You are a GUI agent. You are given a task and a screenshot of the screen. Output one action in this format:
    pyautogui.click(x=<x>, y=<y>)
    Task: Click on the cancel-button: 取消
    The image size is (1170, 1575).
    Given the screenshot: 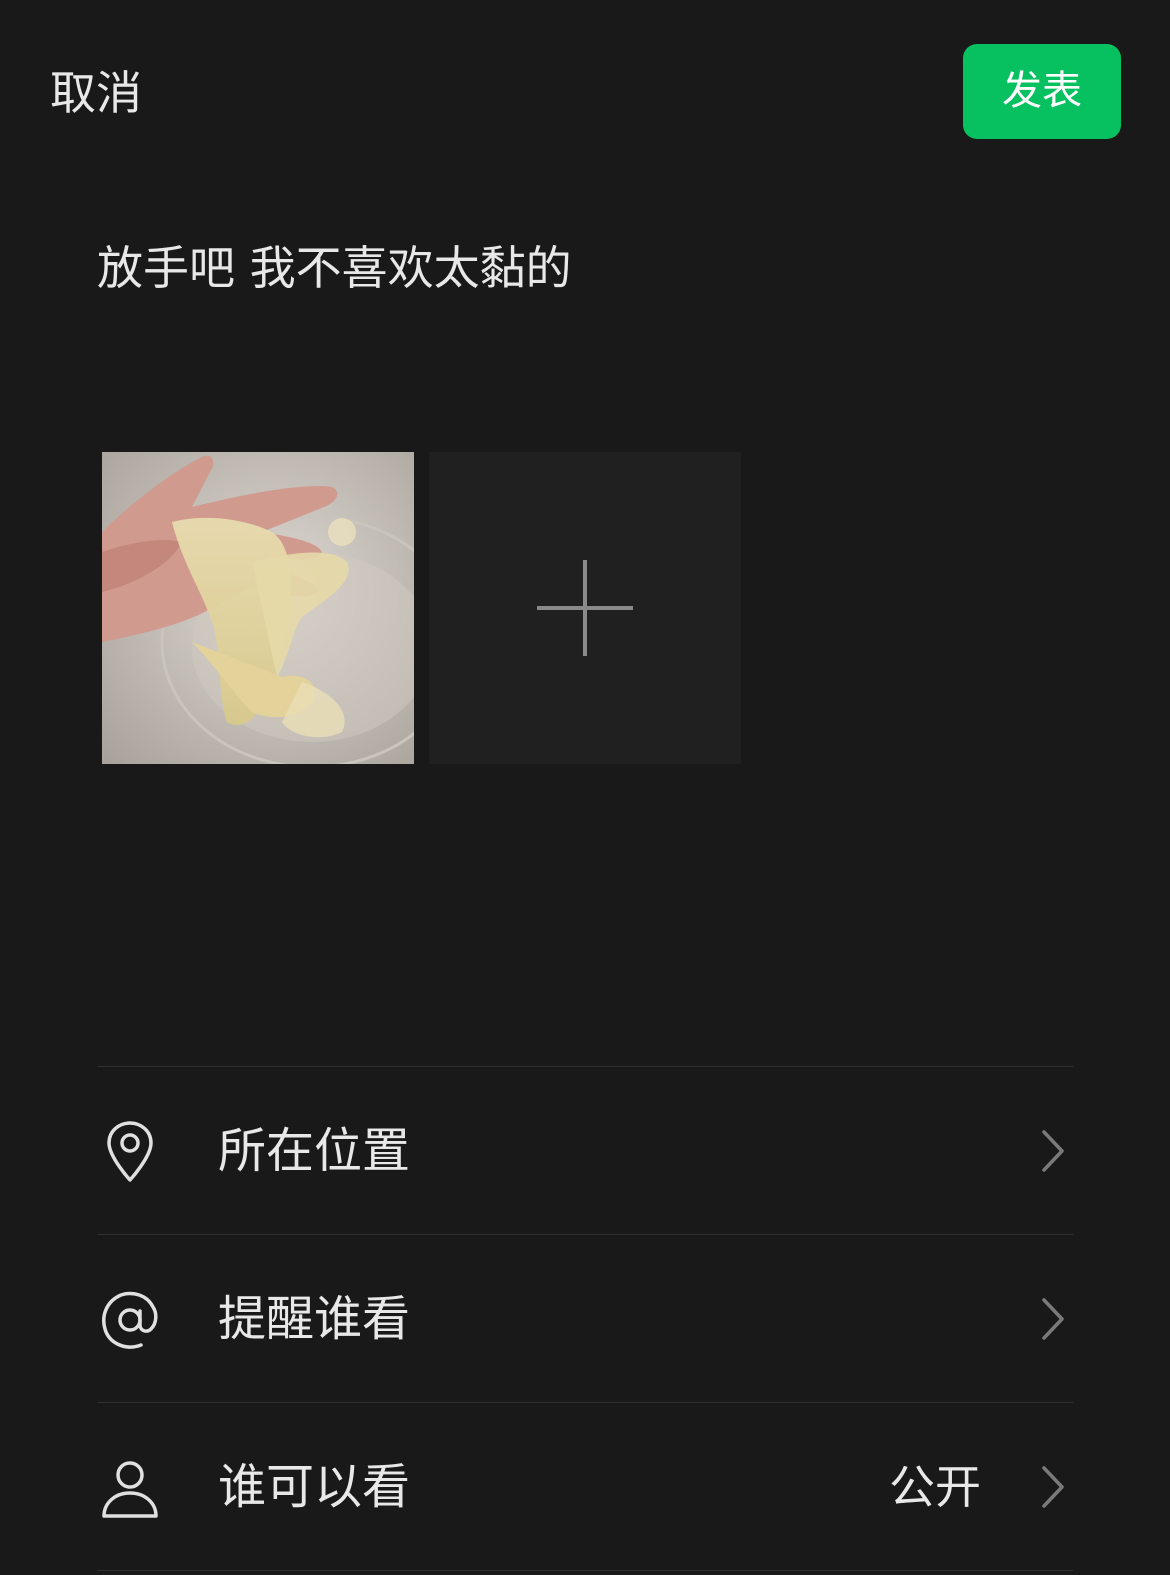 What is the action you would take?
    pyautogui.click(x=96, y=93)
    